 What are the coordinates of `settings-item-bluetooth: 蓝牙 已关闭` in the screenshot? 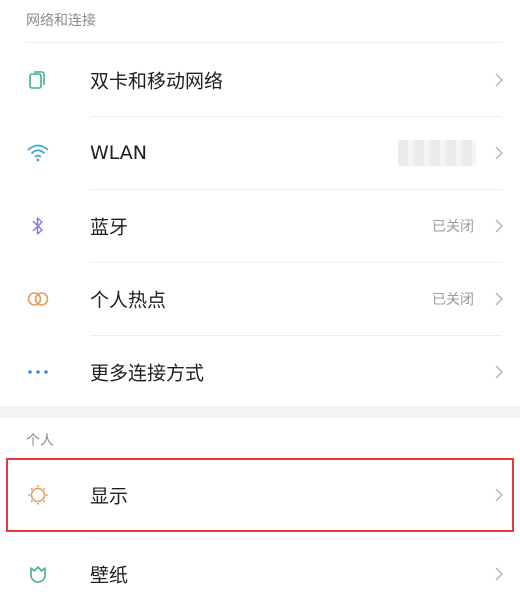 It's located at (260, 226).